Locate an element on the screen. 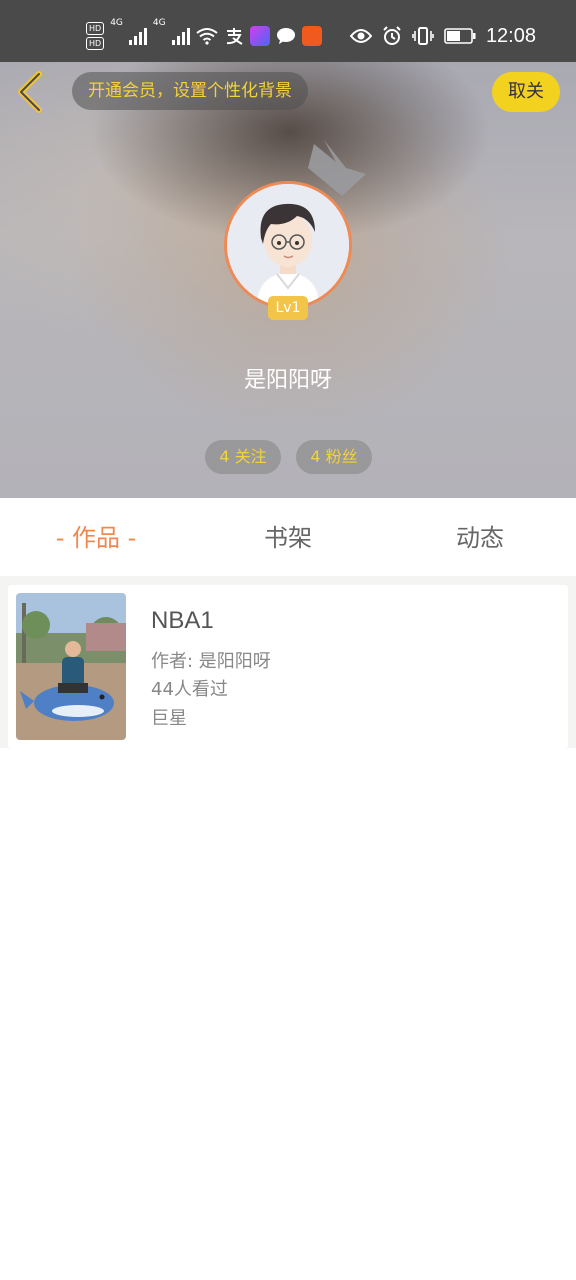 The image size is (576, 1280). following-count-button: 4 关注 is located at coordinates (243, 457).